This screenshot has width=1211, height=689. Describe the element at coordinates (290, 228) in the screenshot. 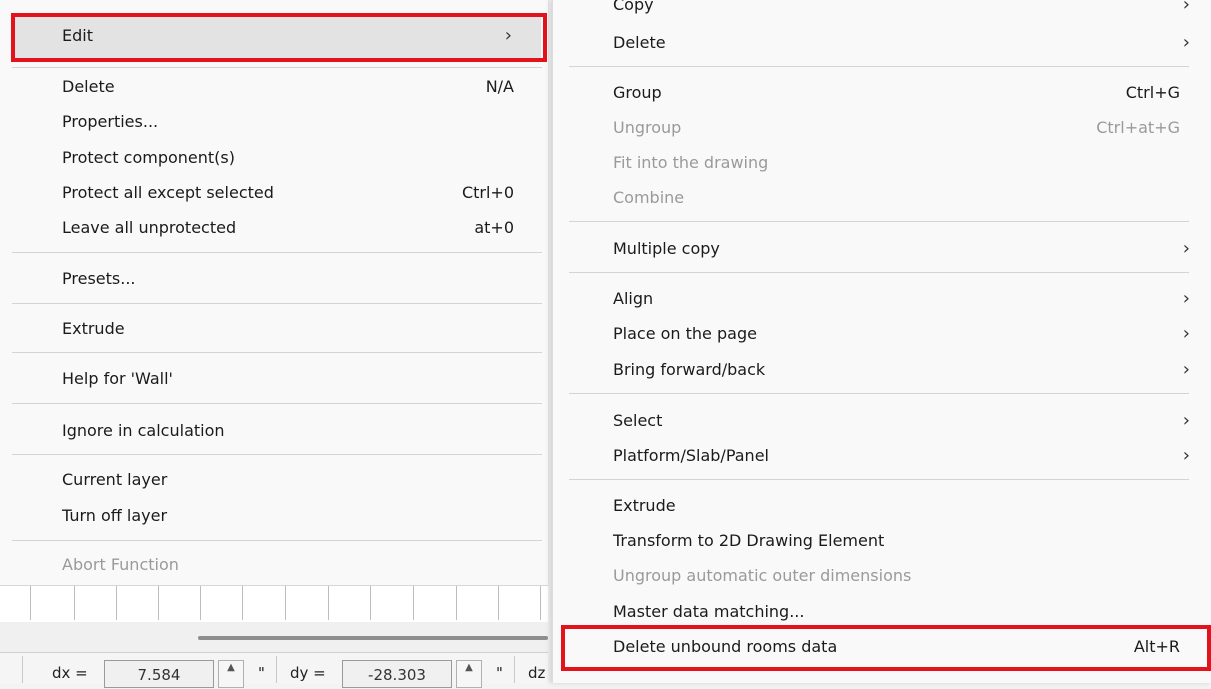

I see `menu-item-leave-all-unprotected: Leave all unprotected at+0` at that location.